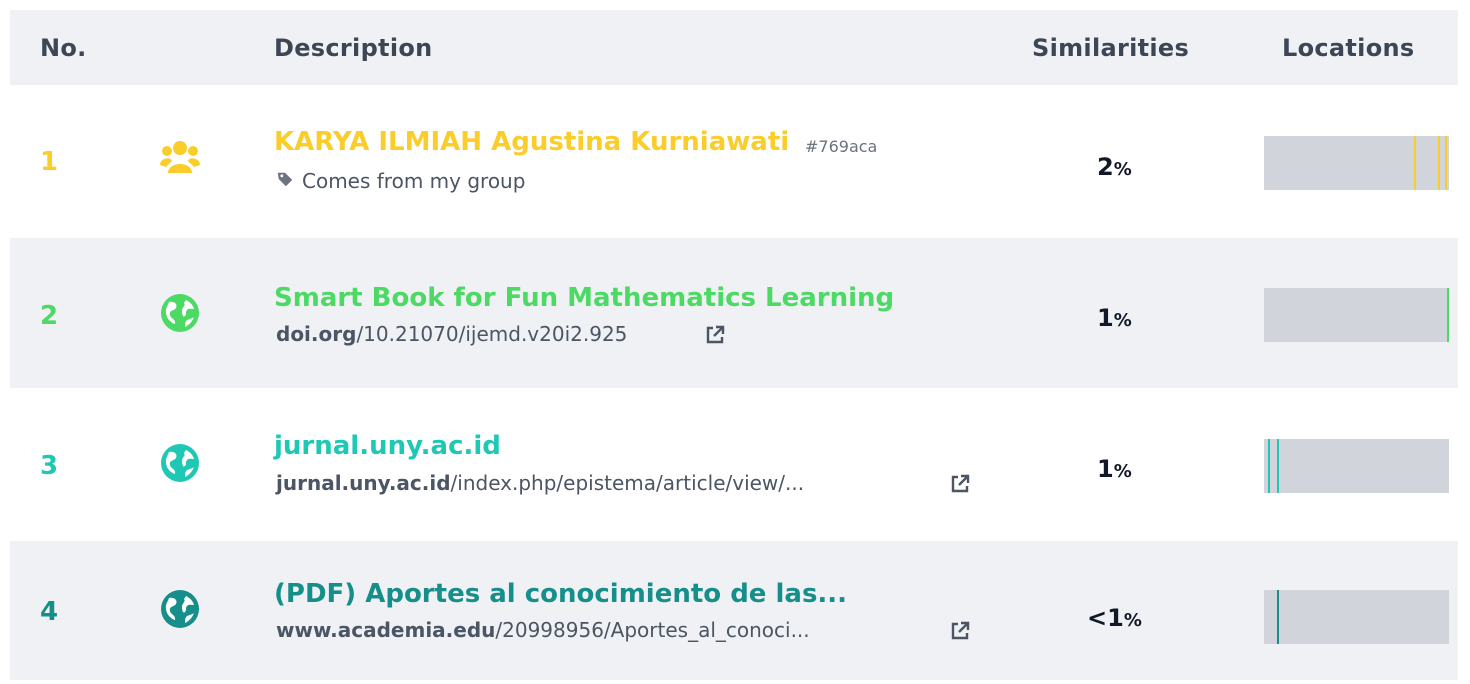 This screenshot has height=684, width=1470. What do you see at coordinates (734, 47) in the screenshot?
I see `results-table-header: No. Description Similarities Locations` at bounding box center [734, 47].